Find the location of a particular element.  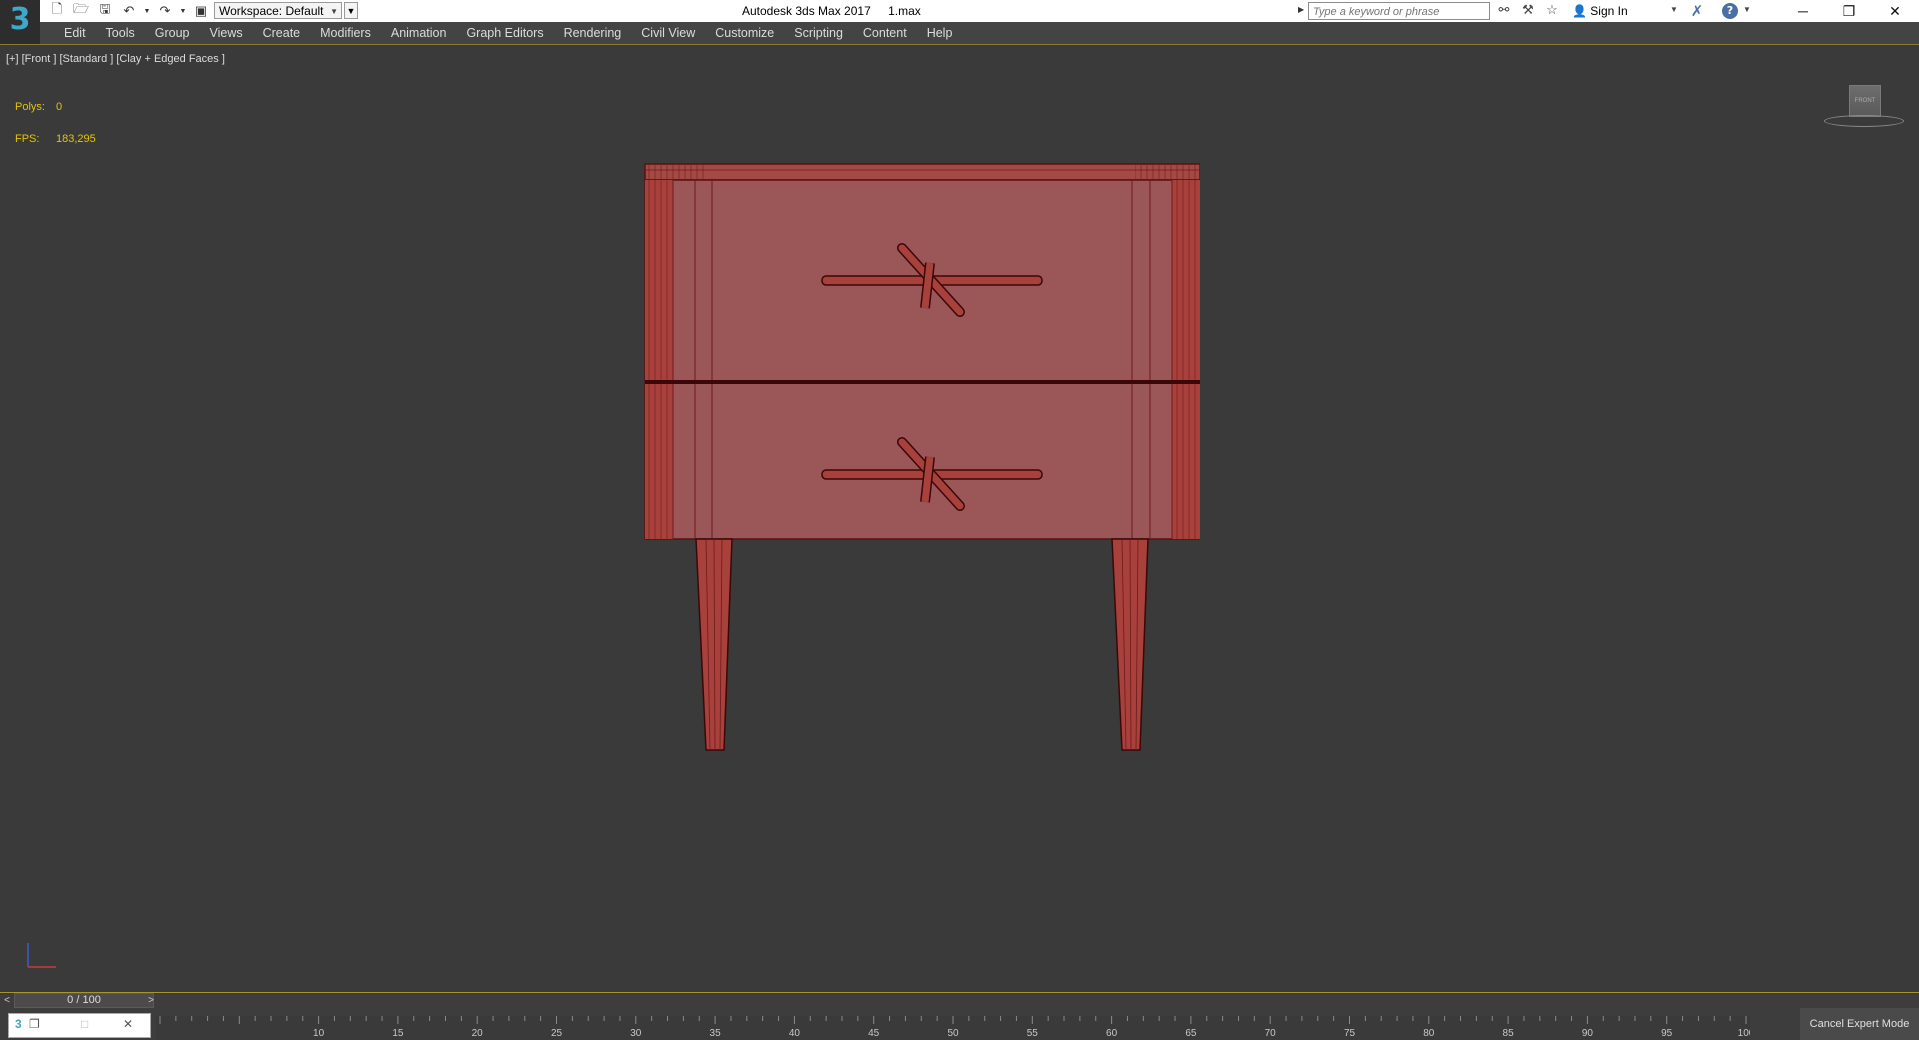

restore-button: ❐ is located at coordinates (1849, 11).